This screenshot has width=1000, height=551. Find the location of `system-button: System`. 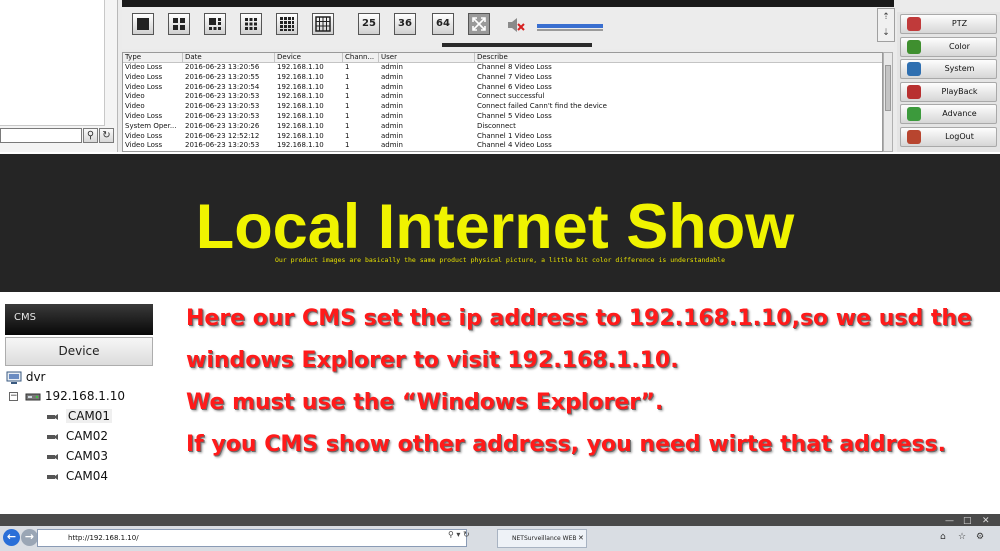

system-button: System is located at coordinates (948, 69).